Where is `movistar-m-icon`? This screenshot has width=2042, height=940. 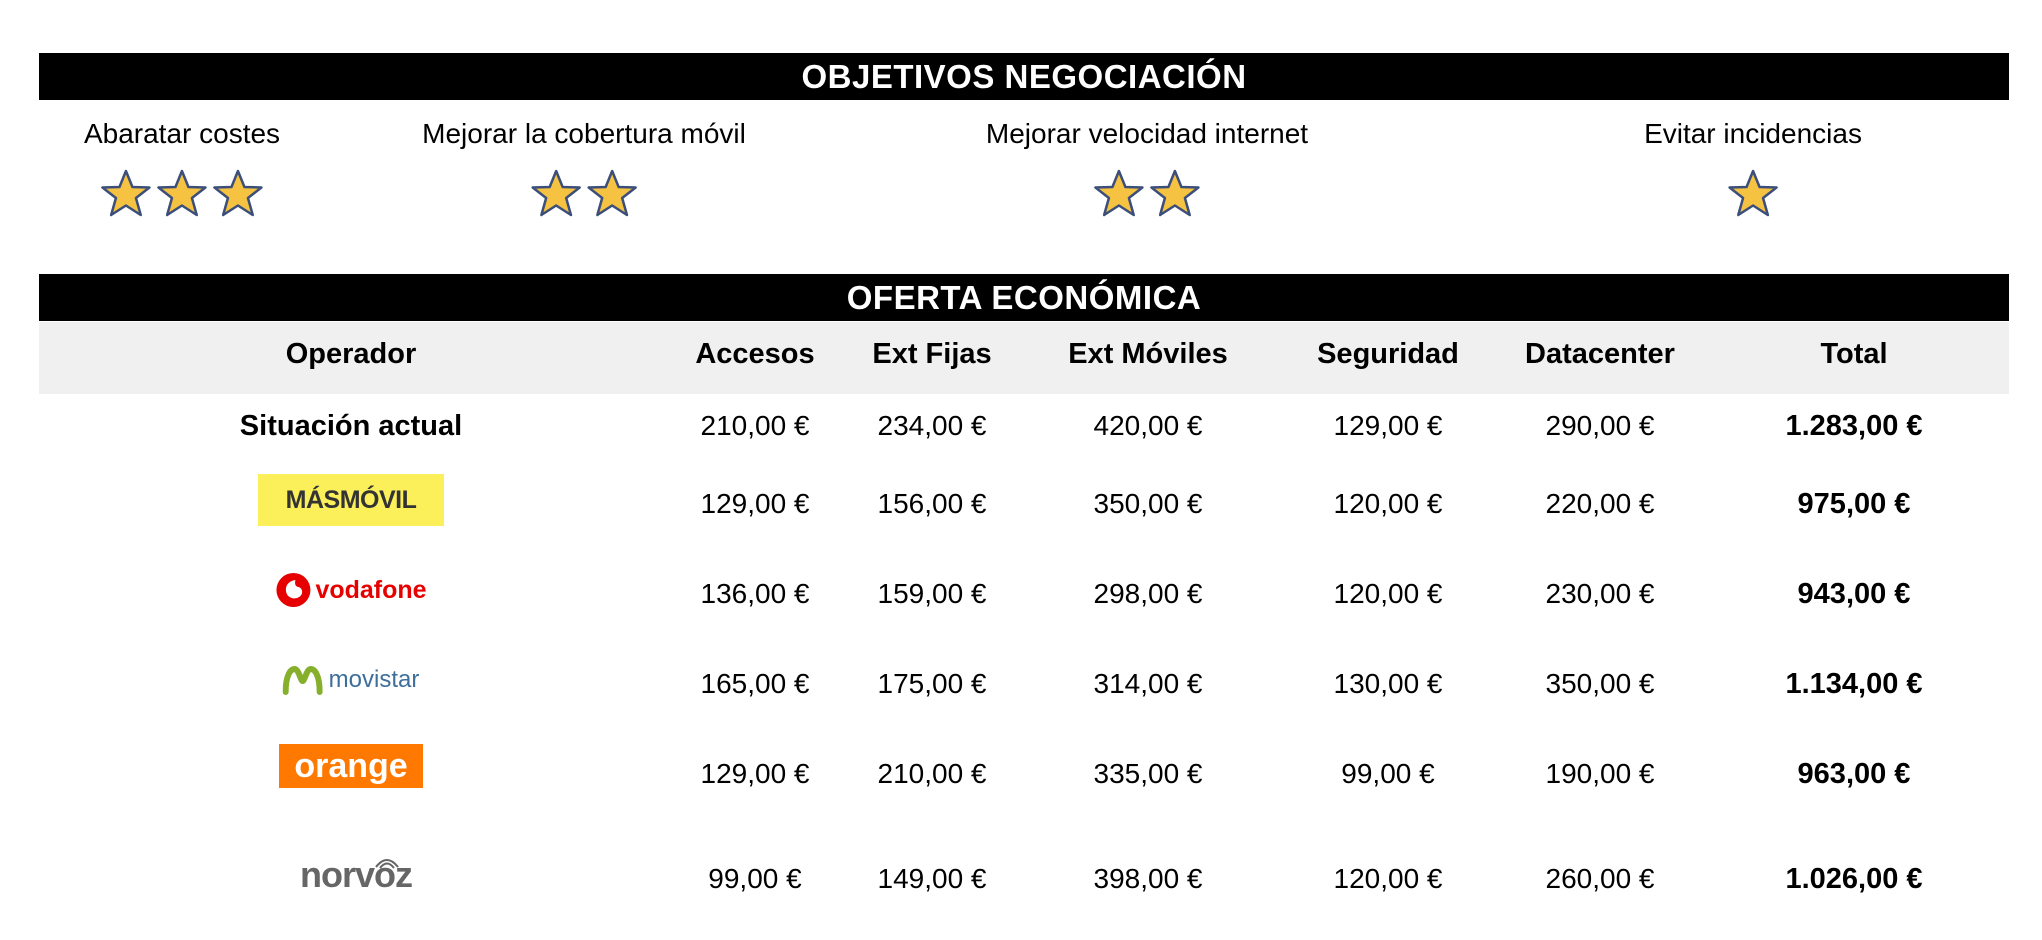
movistar-m-icon is located at coordinates (302, 680).